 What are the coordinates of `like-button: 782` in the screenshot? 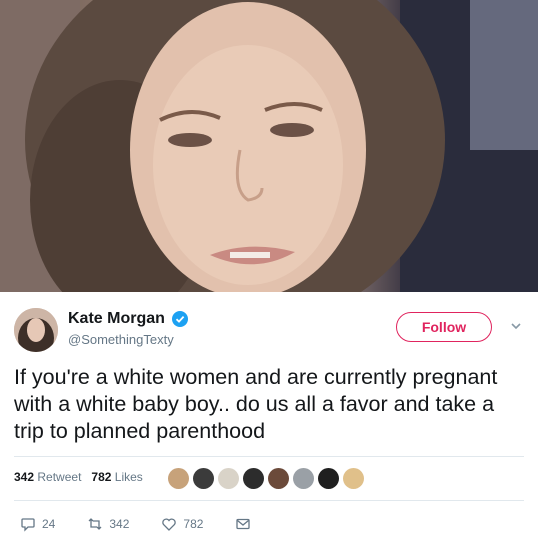 It's located at (182, 524).